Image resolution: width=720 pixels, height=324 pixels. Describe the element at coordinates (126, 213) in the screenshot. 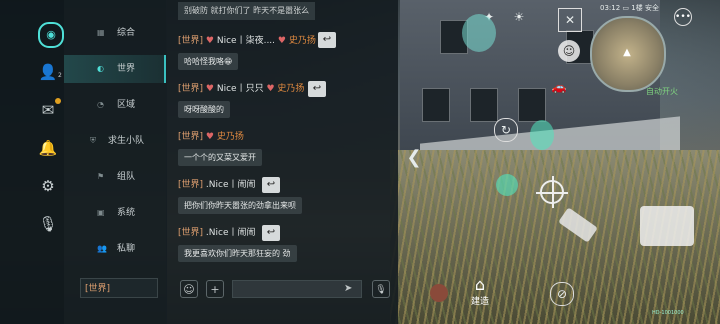

I see `channel-label: 系统` at that location.